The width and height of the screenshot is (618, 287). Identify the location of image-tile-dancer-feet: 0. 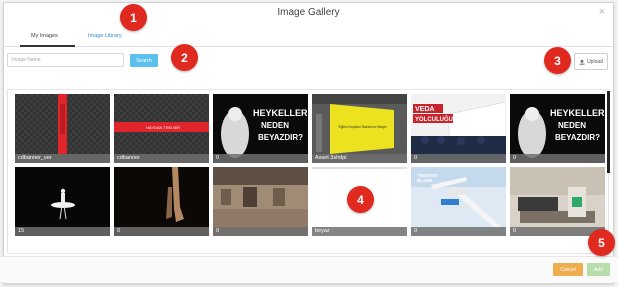
(161, 201).